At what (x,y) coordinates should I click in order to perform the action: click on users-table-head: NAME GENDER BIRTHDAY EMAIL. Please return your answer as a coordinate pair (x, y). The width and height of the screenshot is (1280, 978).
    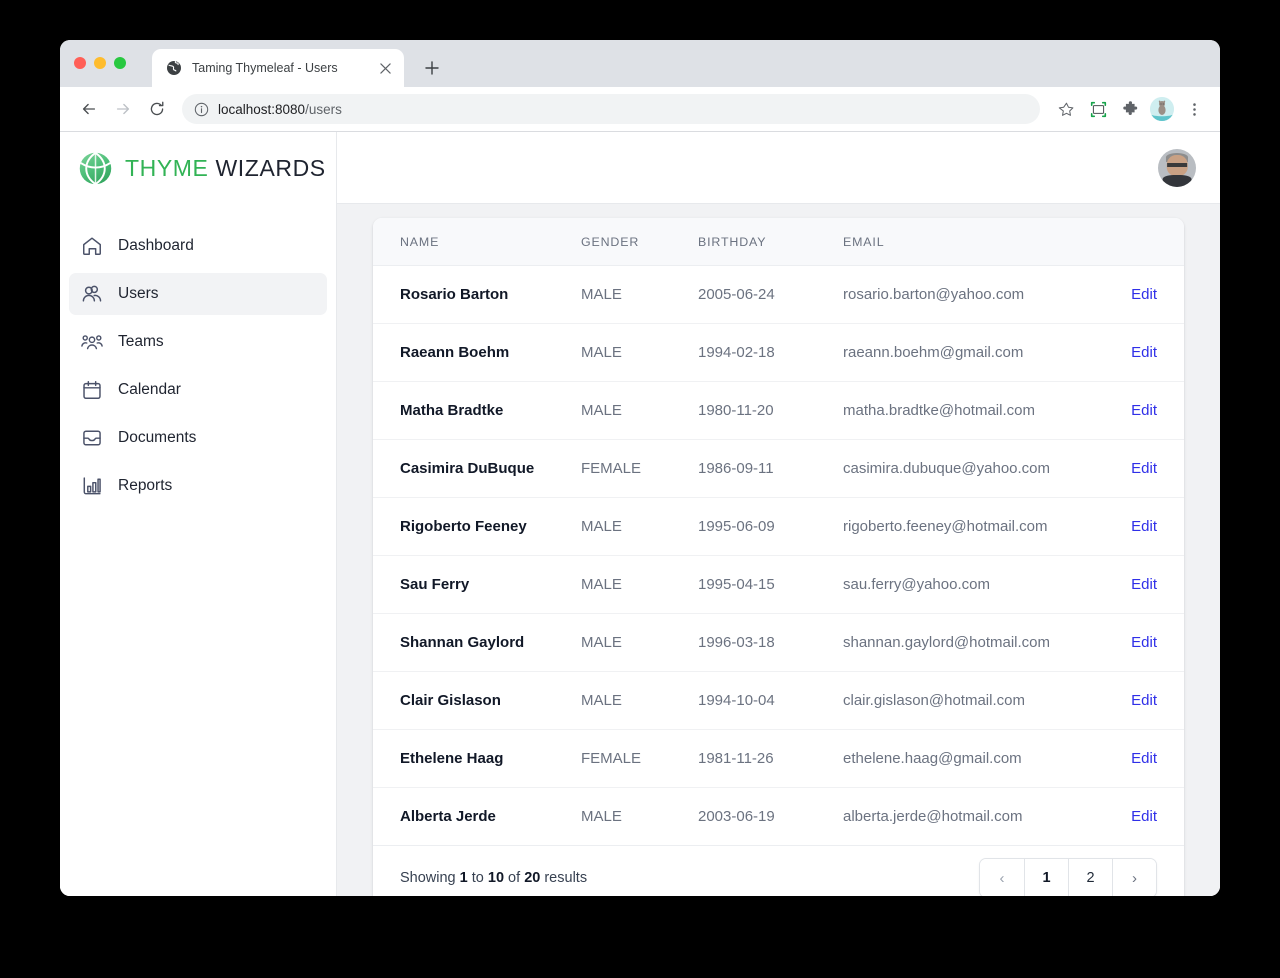
    Looking at the image, I should click on (778, 242).